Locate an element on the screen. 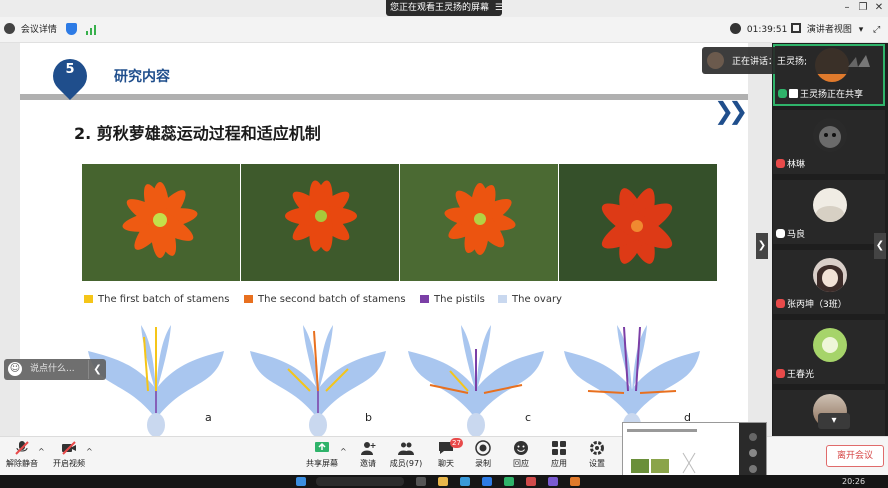 This screenshot has height=488, width=888. settings-label: 设置 is located at coordinates (597, 463).